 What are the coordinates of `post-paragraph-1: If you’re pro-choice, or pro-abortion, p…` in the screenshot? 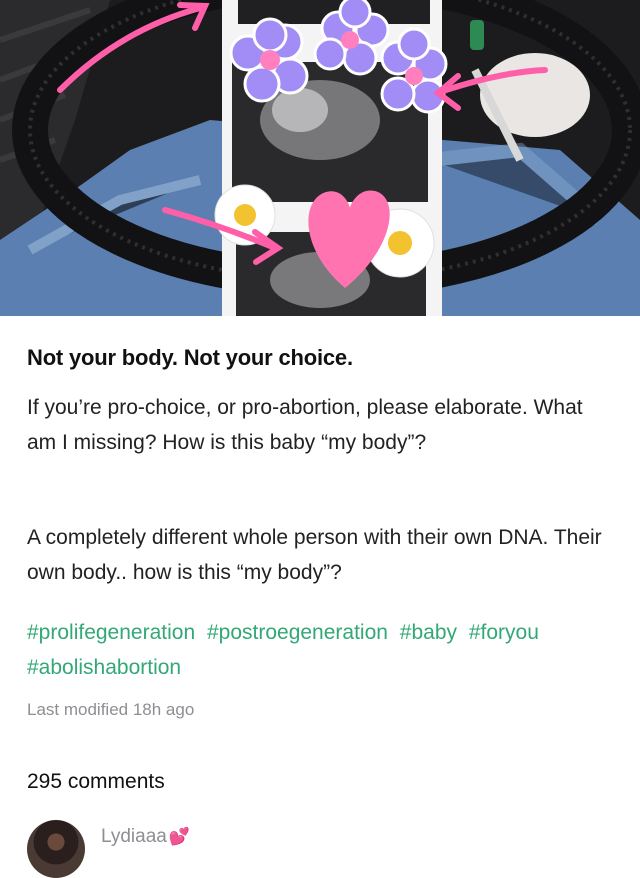 It's located at (305, 425).